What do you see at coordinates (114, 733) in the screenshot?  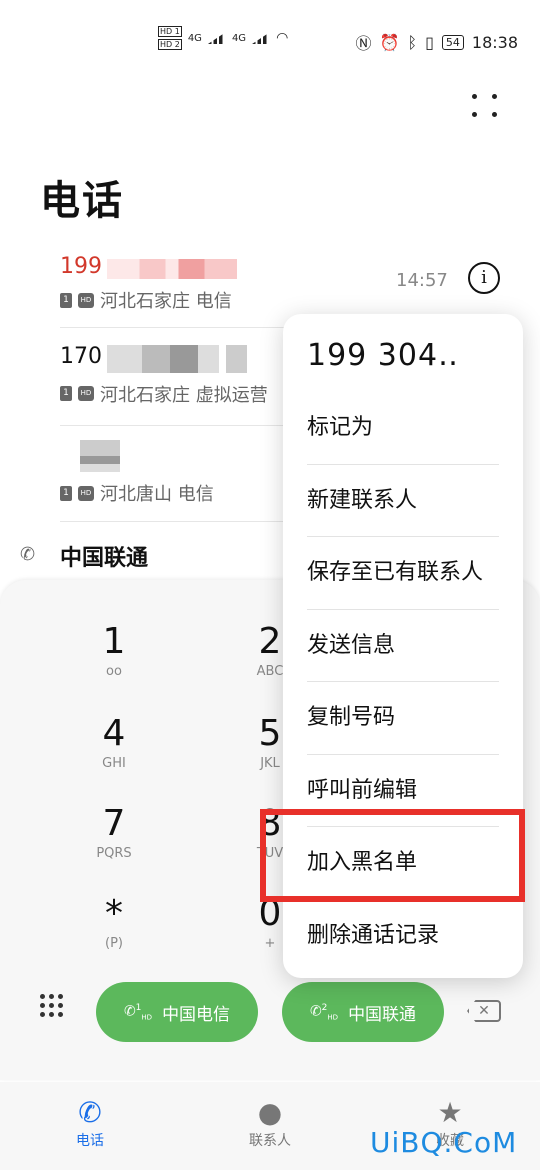 I see `key-digit: 4` at bounding box center [114, 733].